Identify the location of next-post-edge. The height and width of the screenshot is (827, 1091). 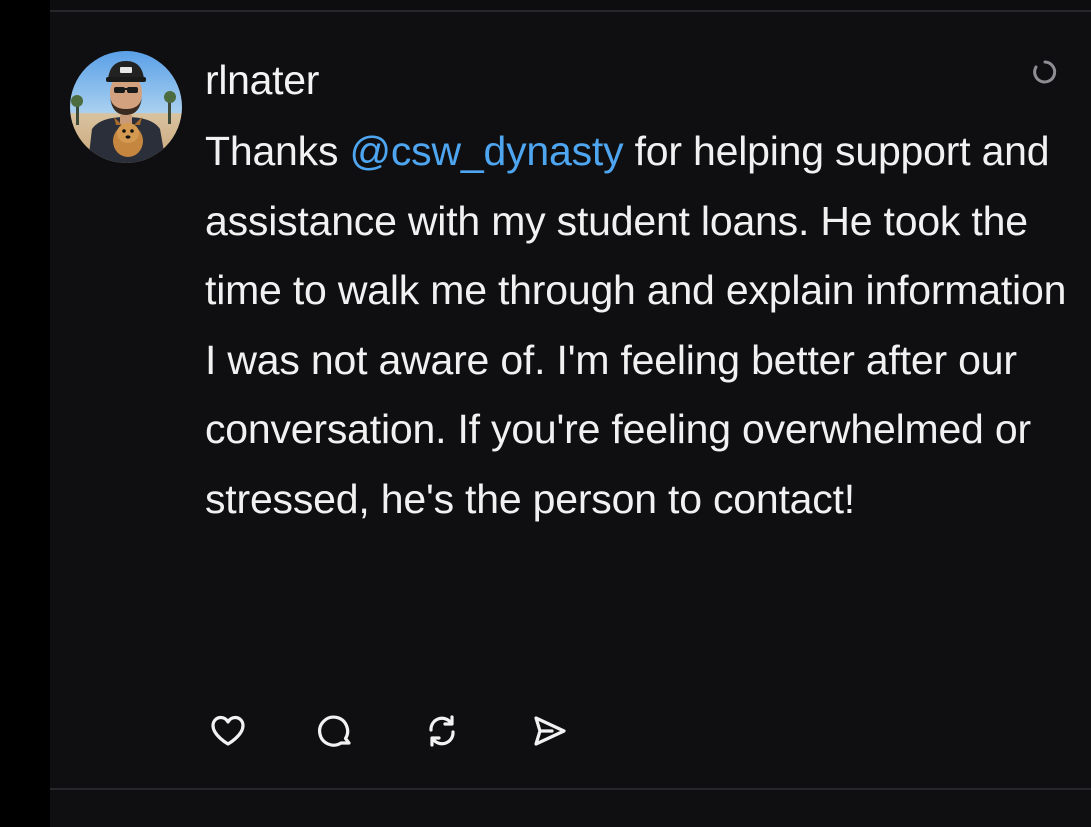
(570, 808).